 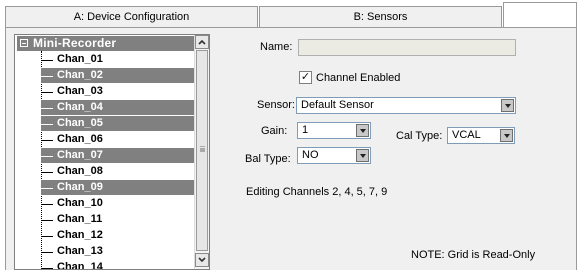 What do you see at coordinates (334, 155) in the screenshot?
I see `bal-type-select: NO` at bounding box center [334, 155].